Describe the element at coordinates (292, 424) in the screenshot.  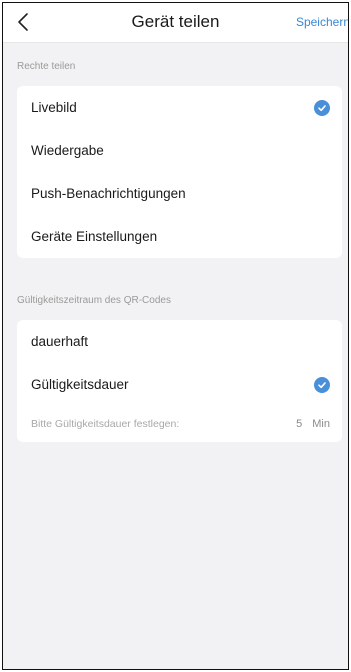
I see `duration-input: 5` at that location.